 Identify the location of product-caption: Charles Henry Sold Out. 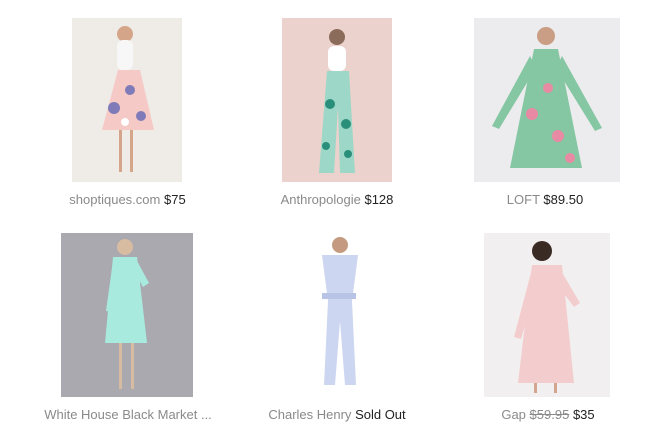
(337, 415).